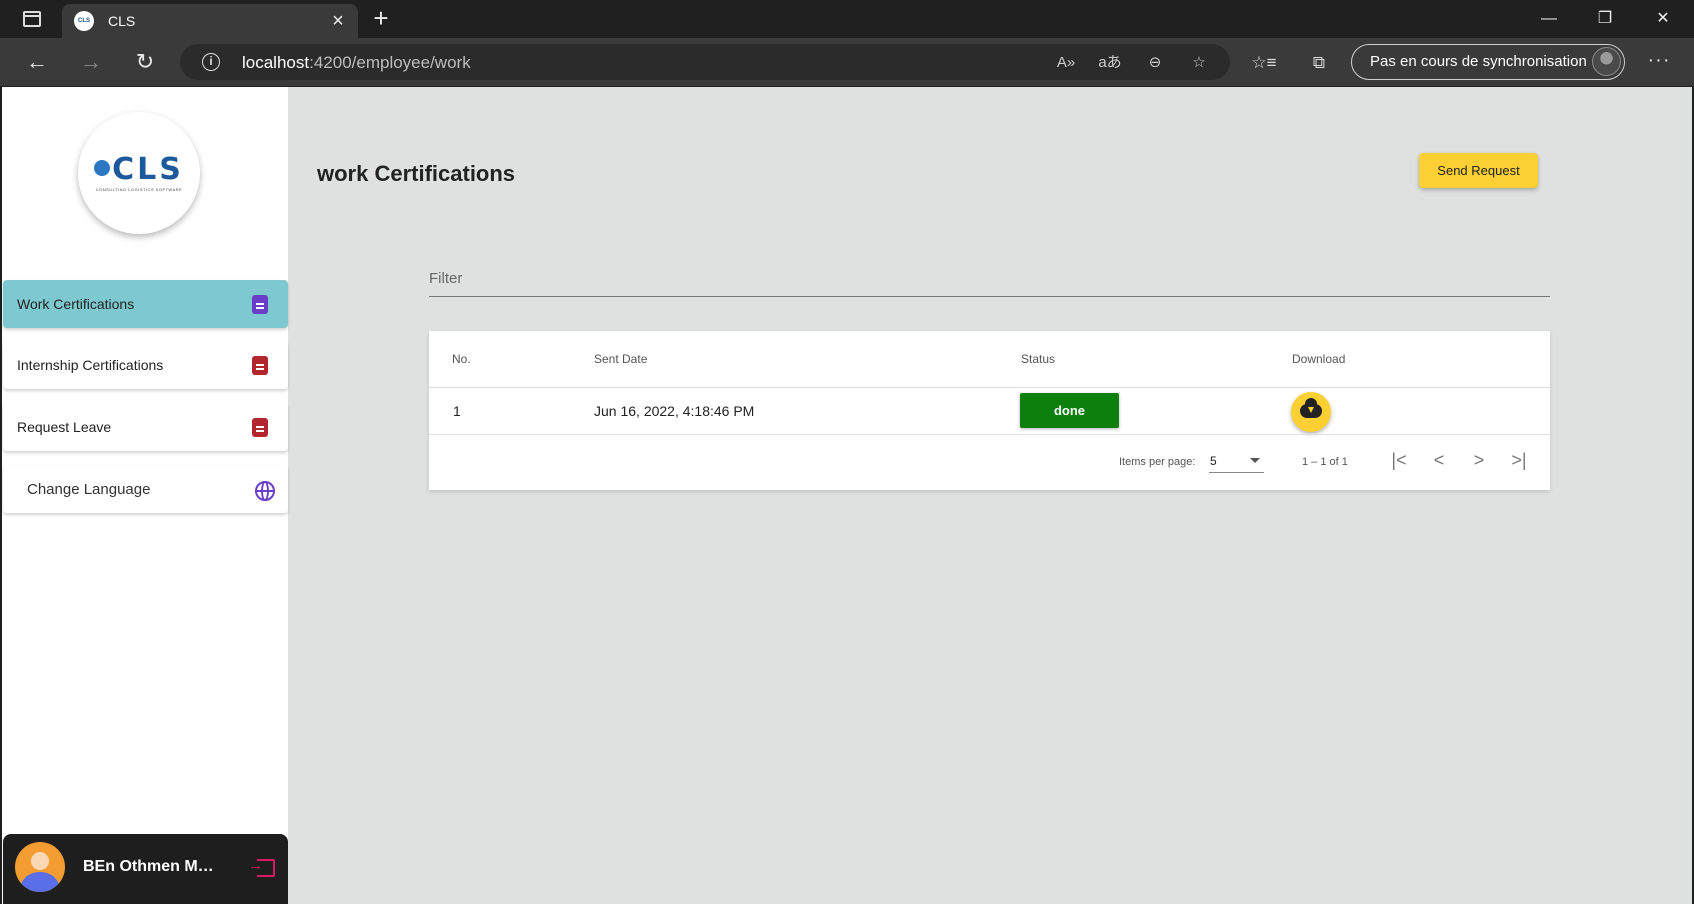 This screenshot has width=1694, height=904. I want to click on company-logo: CLS CONSULTING LOGISTICS SOFTWARE, so click(139, 173).